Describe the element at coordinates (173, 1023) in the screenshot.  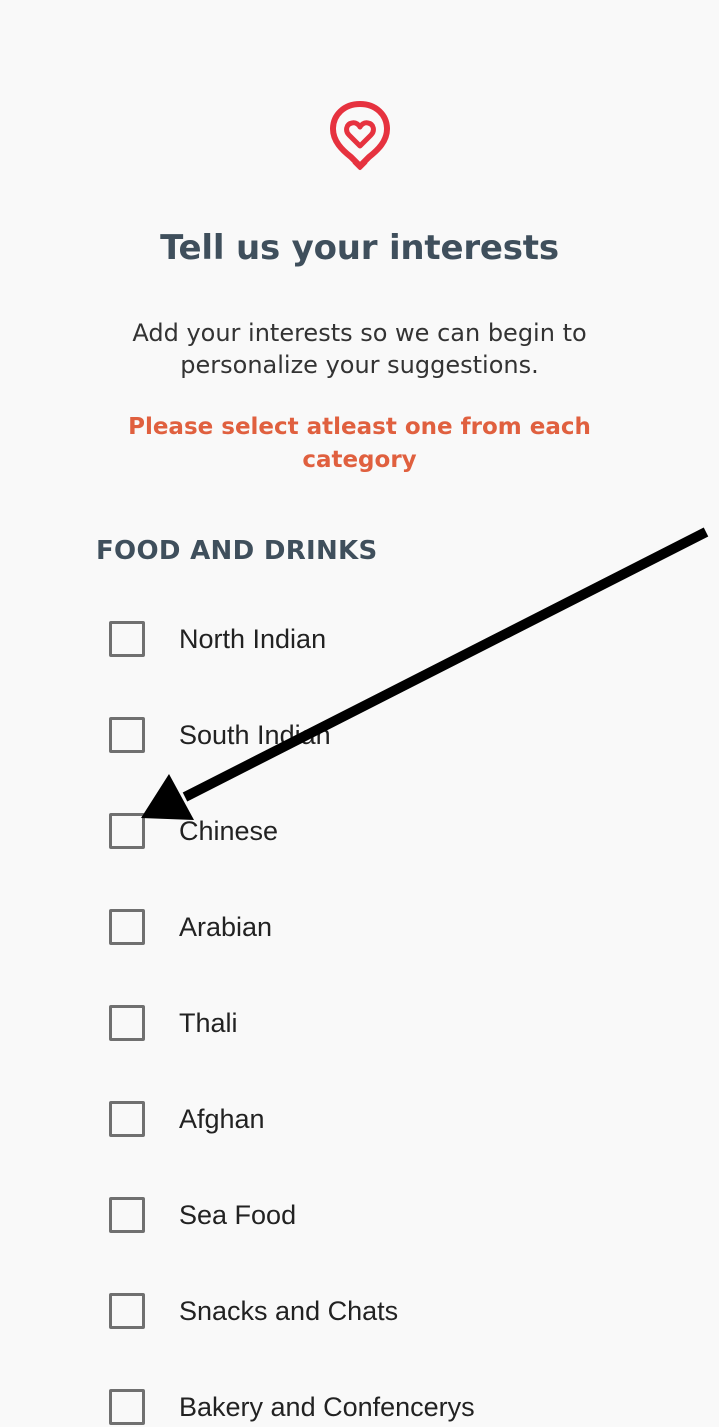
I see `interest-option-thali: Thali` at that location.